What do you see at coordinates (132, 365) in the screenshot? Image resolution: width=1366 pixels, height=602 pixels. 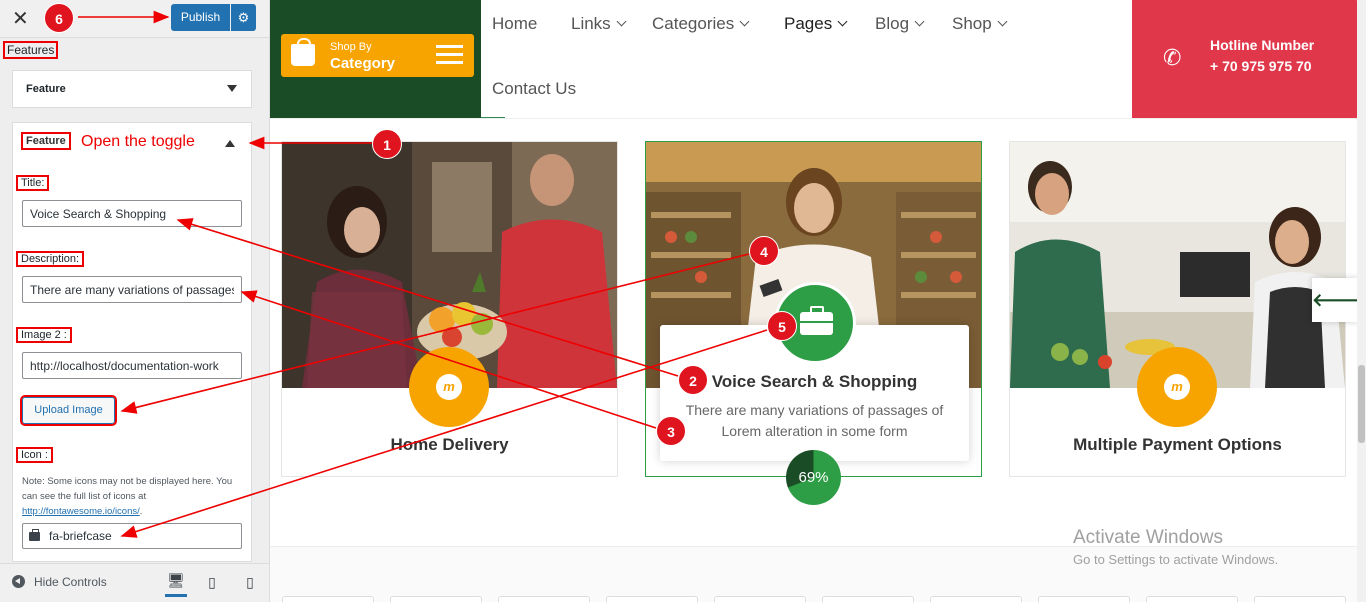 I see `image-url-input` at bounding box center [132, 365].